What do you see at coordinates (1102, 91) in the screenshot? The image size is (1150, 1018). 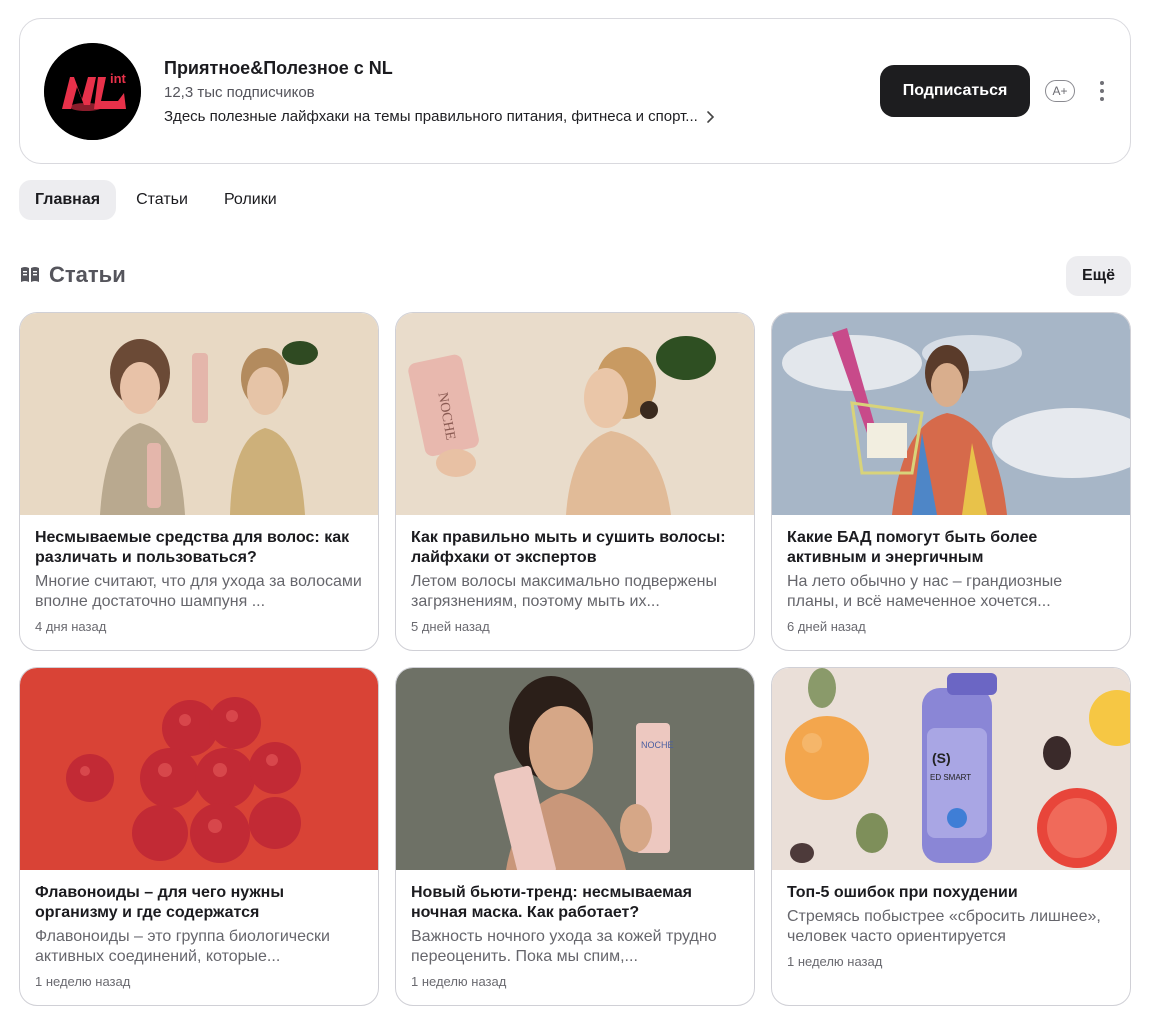 I see `more-options-icon` at bounding box center [1102, 91].